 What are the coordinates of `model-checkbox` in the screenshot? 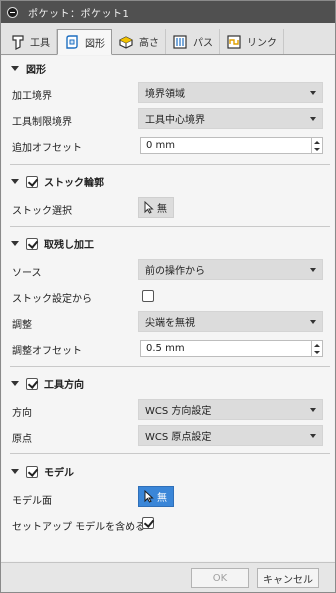 It's located at (32, 471).